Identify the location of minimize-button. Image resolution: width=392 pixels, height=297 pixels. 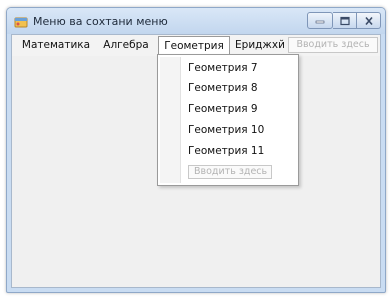
(320, 20).